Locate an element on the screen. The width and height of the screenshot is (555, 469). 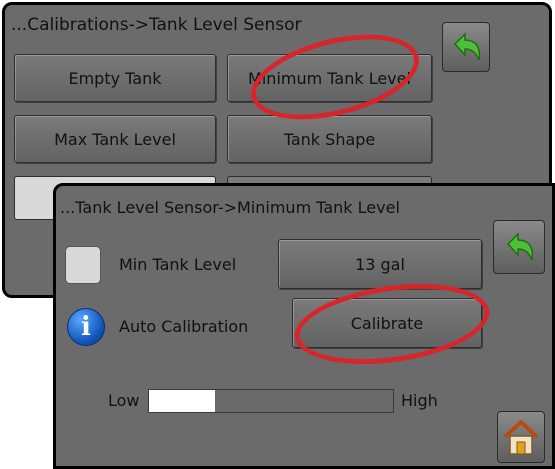
empty-tank-button: Empty Tank is located at coordinates (115, 78).